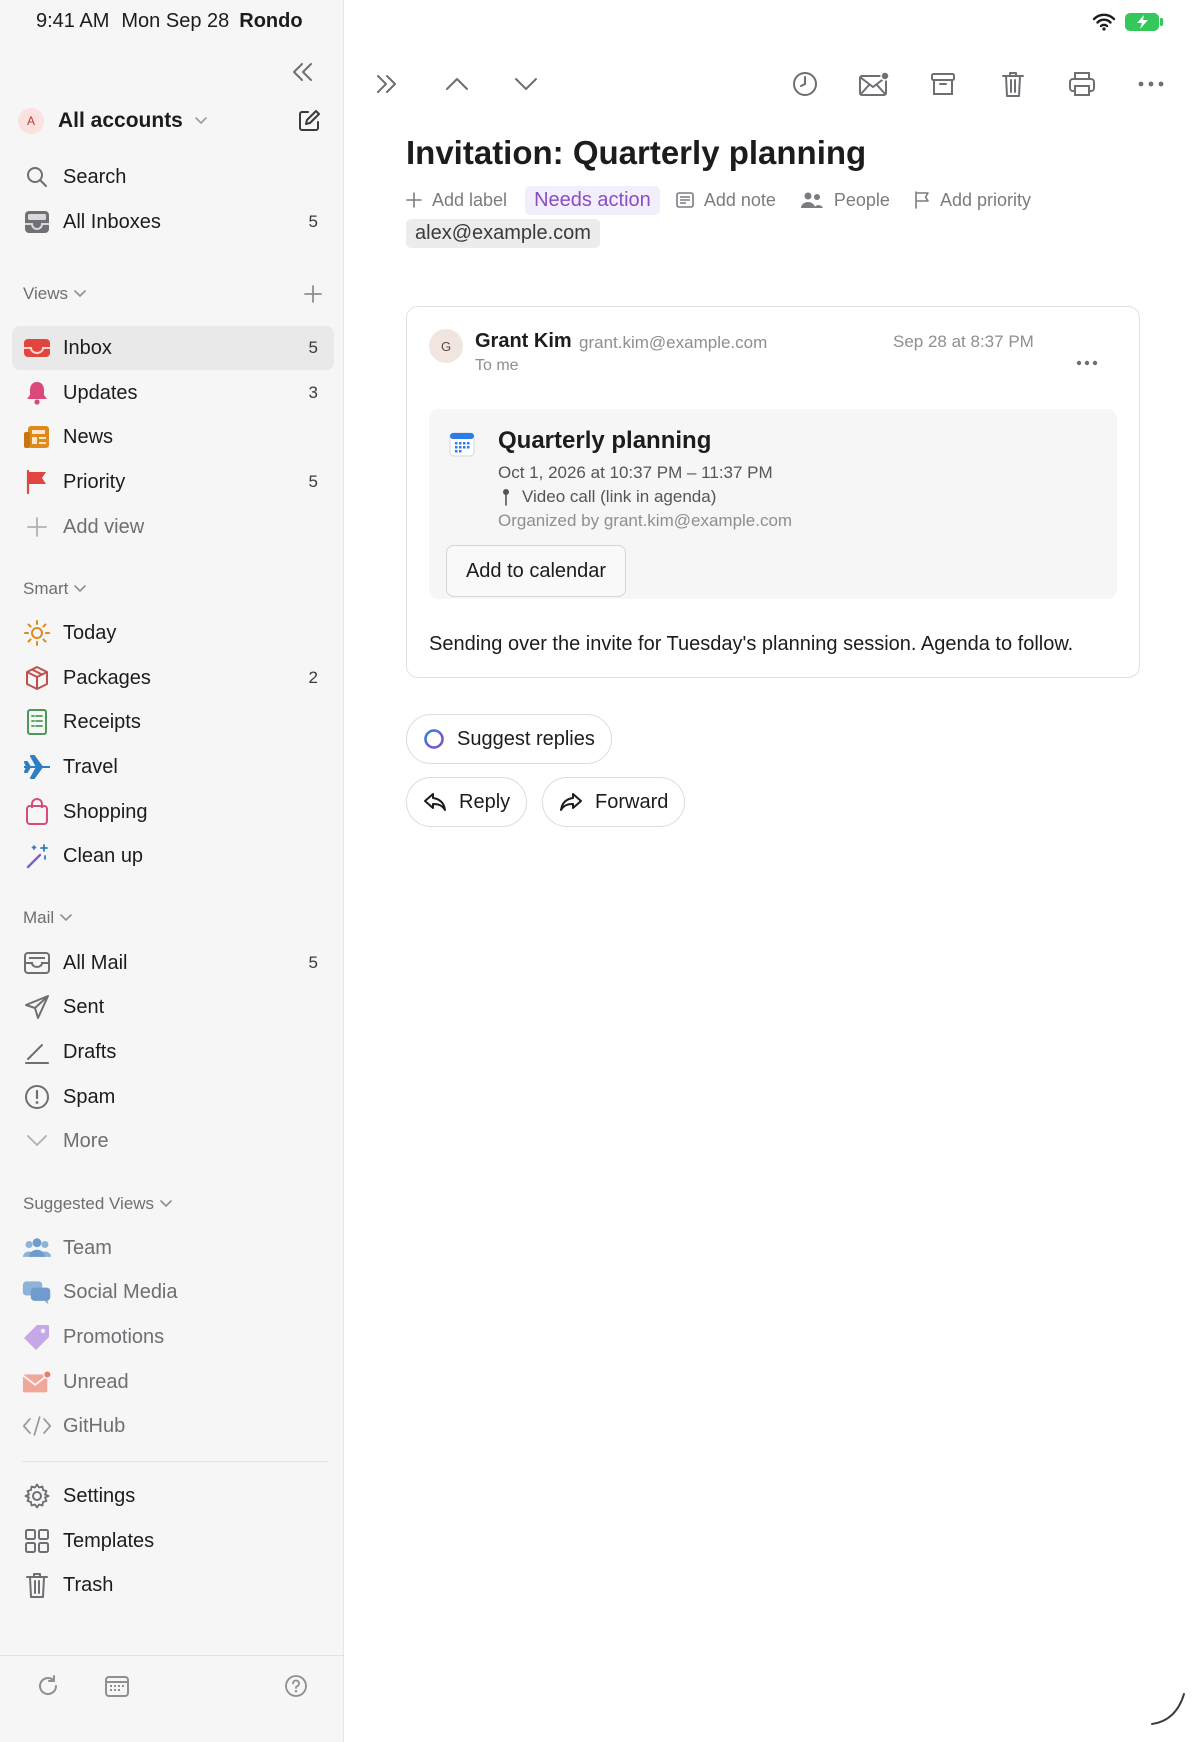 This screenshot has height=1742, width=1200. I want to click on recipient-summary: To me, so click(497, 365).